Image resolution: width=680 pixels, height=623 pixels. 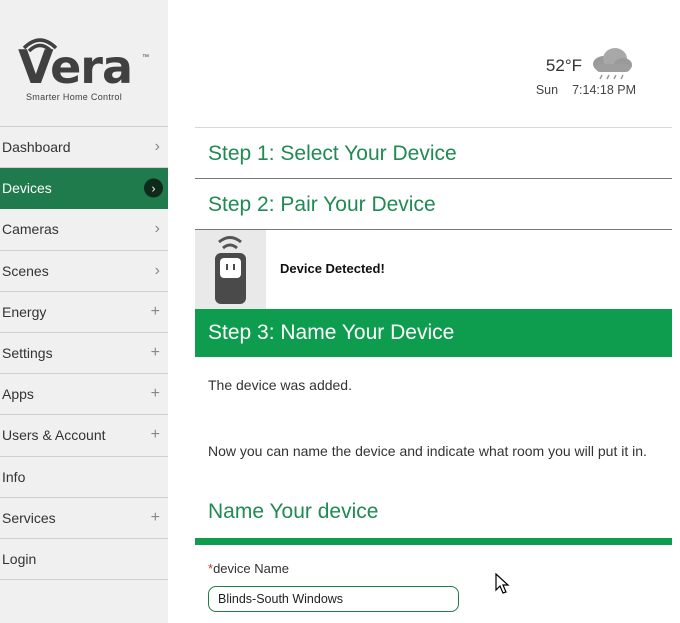 What do you see at coordinates (84, 189) in the screenshot?
I see `sidebar-item-devices: Devices ›` at bounding box center [84, 189].